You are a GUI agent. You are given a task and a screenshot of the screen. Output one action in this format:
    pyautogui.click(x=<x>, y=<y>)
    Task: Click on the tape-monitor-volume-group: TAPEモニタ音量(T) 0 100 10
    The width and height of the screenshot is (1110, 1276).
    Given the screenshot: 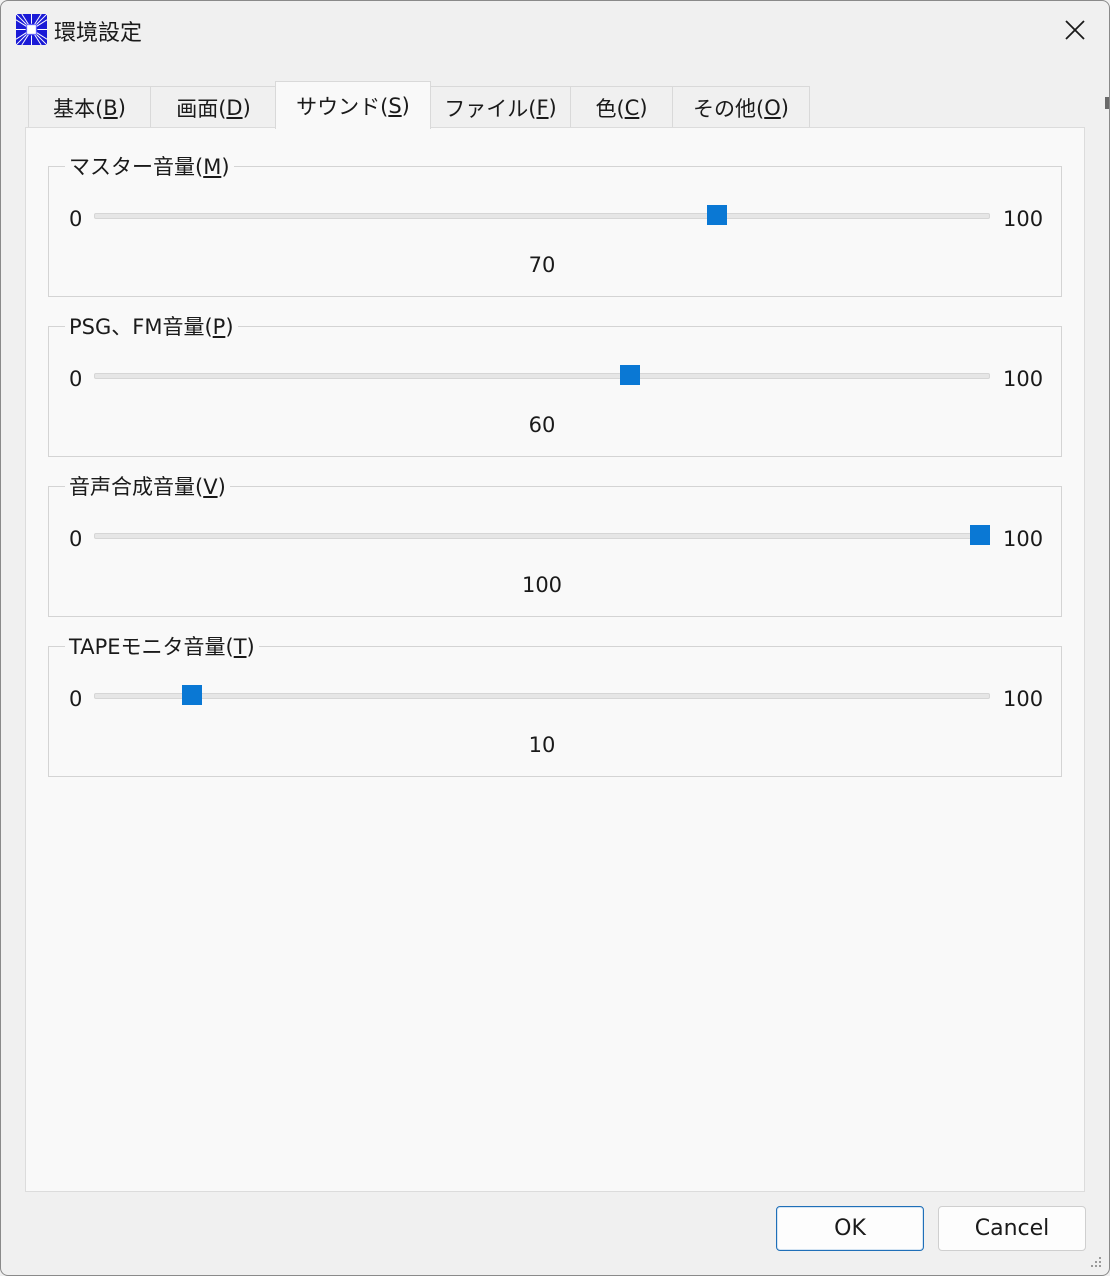 What is the action you would take?
    pyautogui.click(x=555, y=706)
    